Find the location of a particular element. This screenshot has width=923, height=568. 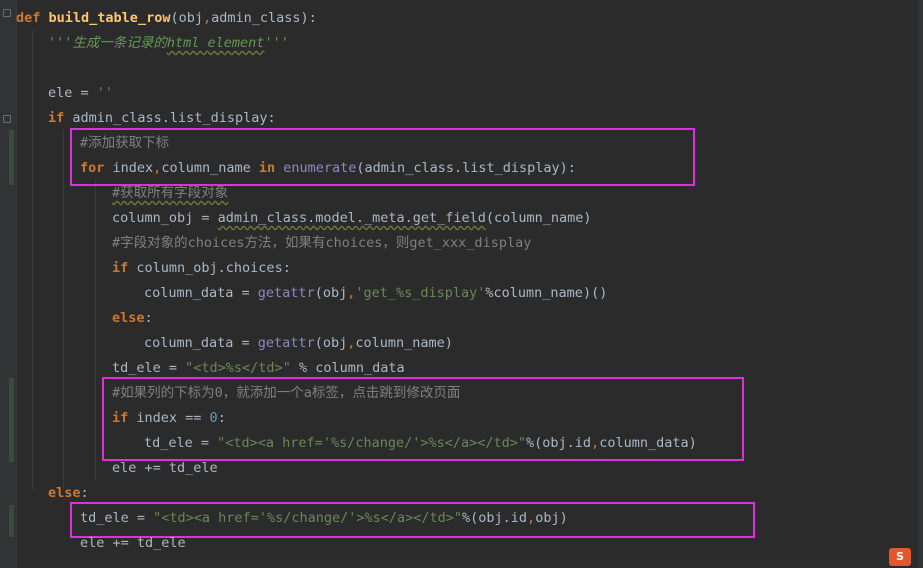

code-token: #添加获取下标 is located at coordinates (125, 143).